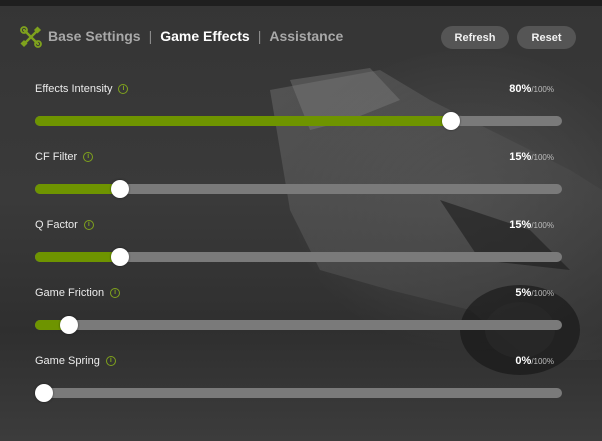 The width and height of the screenshot is (602, 441). I want to click on tab-game-effects: Game Effects, so click(204, 36).